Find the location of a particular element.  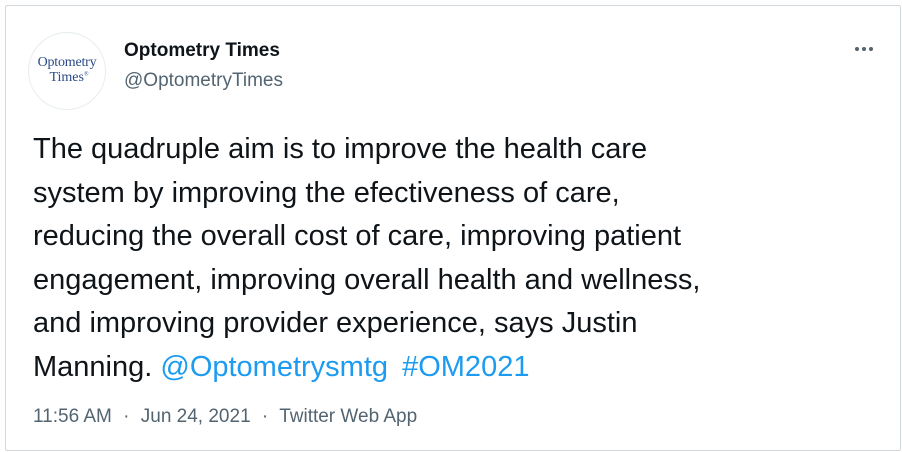

more-horizontal-icon is located at coordinates (864, 49).